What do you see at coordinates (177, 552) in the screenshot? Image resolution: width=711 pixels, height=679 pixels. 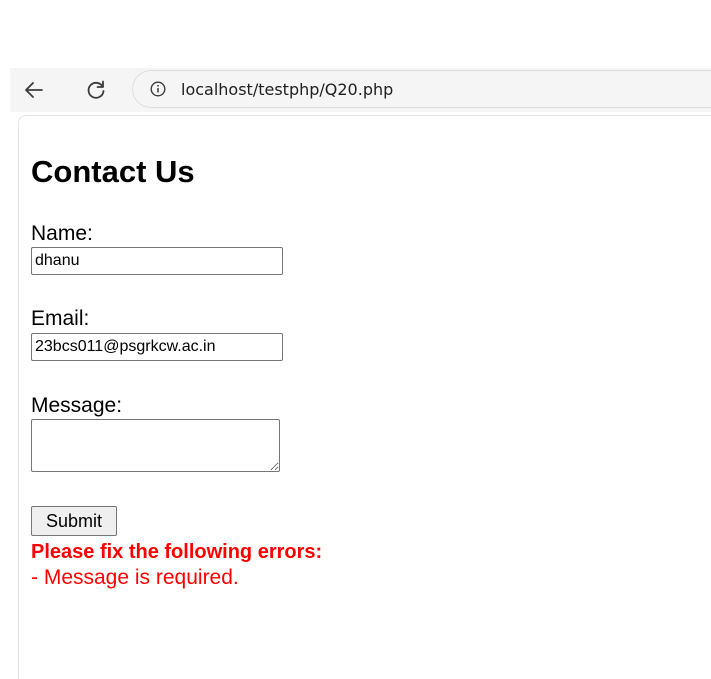 I see `error-heading: Please fix the following errors:` at bounding box center [177, 552].